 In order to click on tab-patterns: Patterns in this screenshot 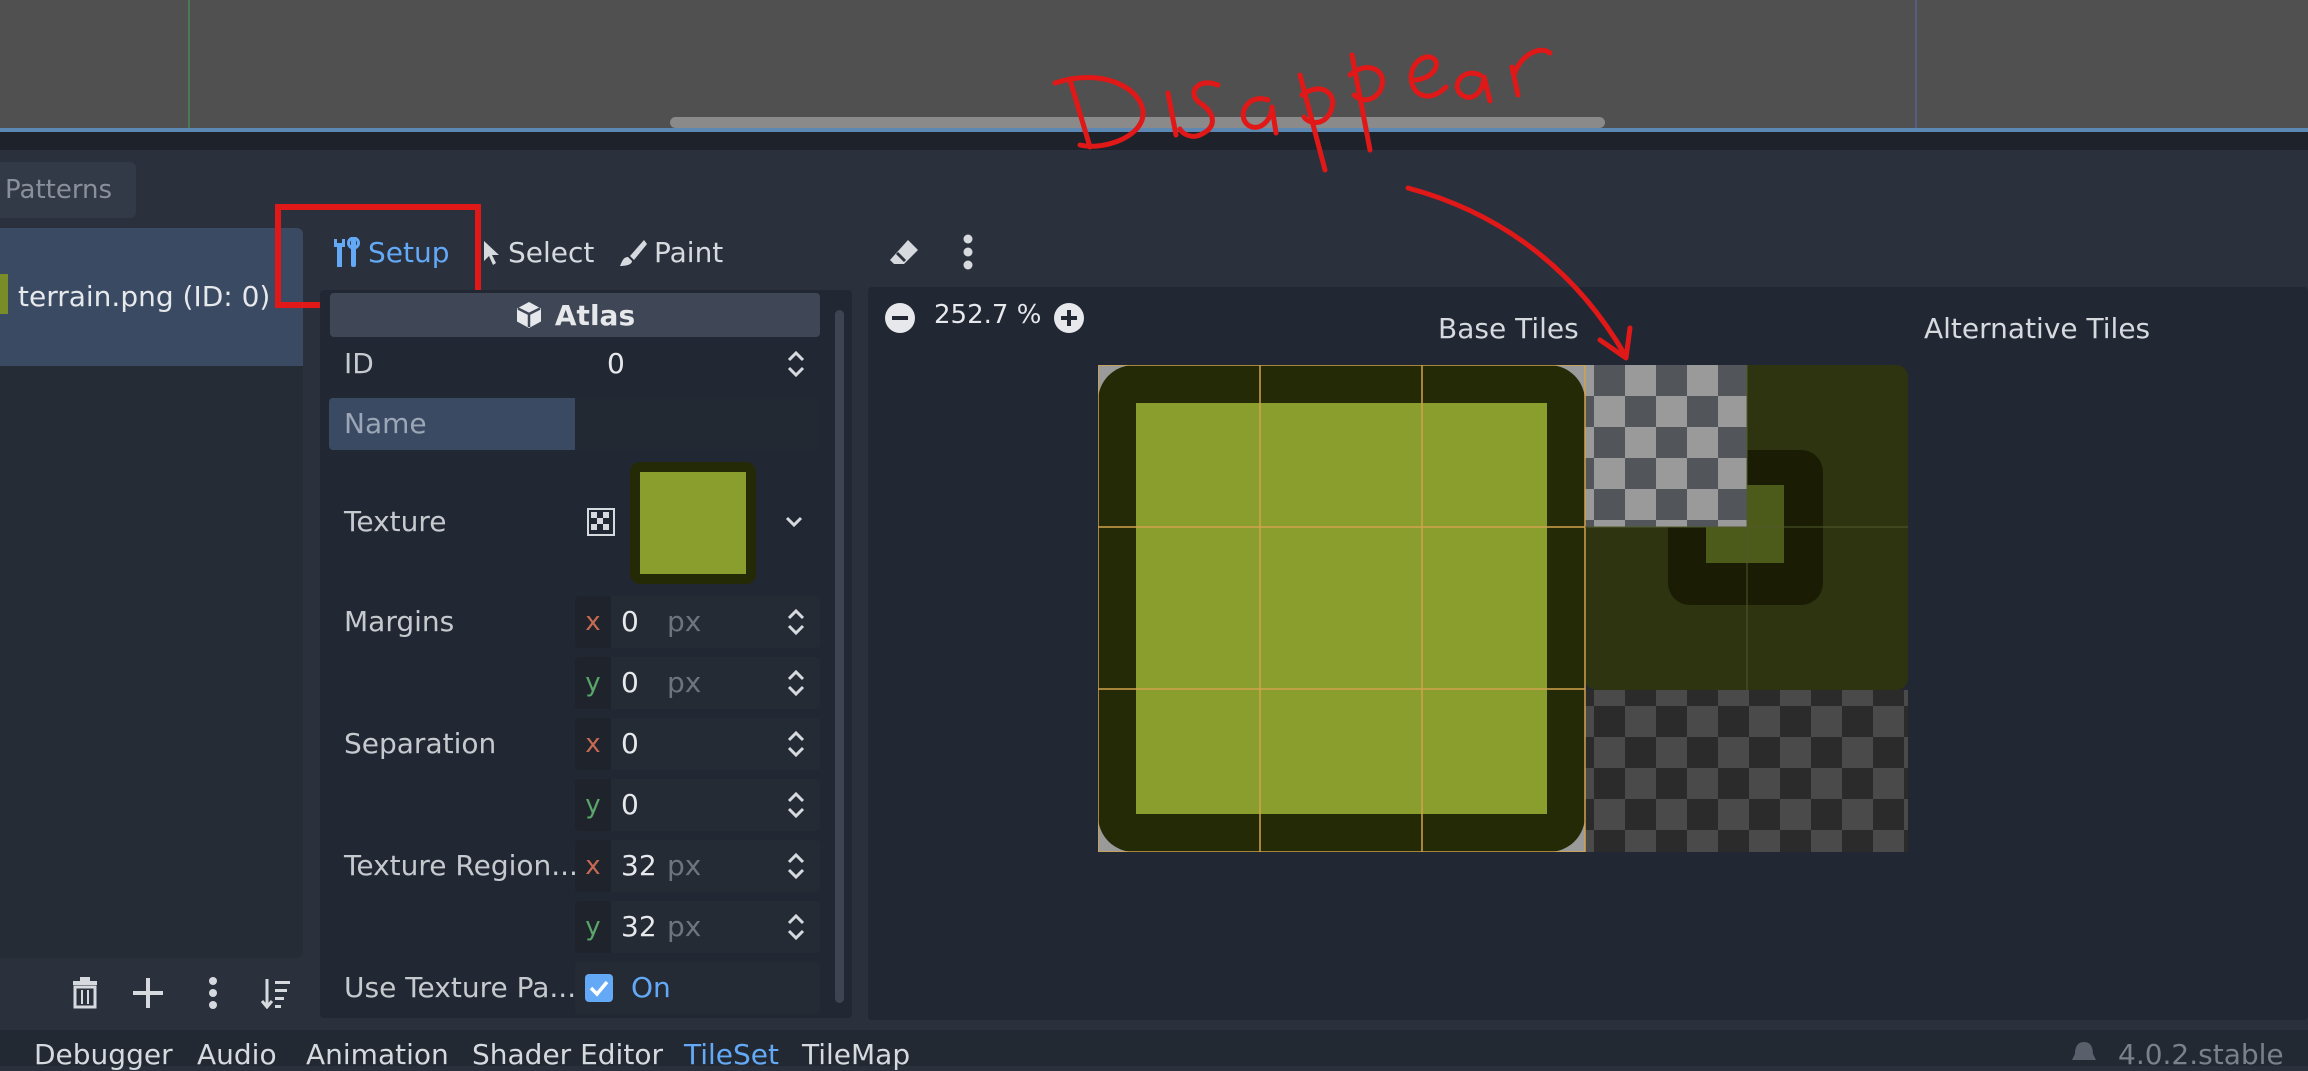, I will do `click(68, 190)`.